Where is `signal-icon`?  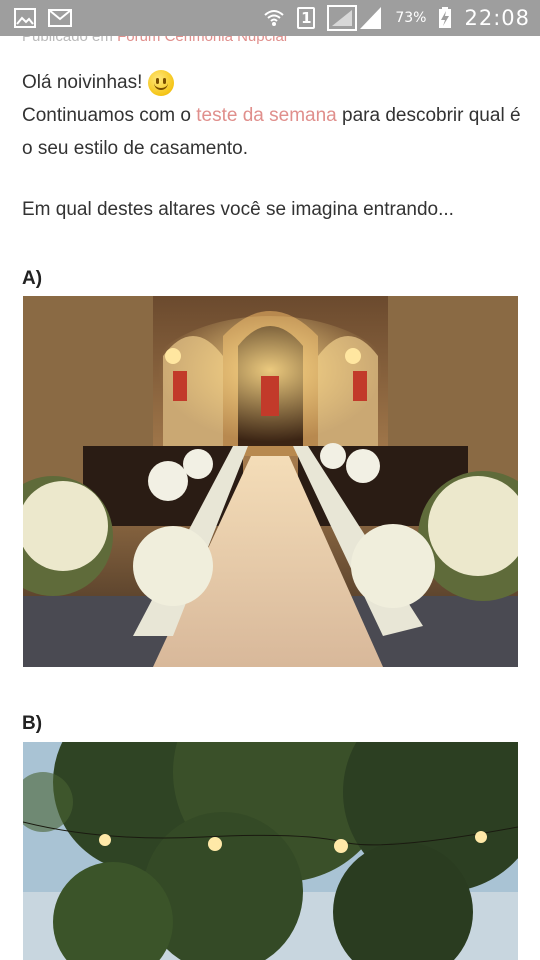 signal-icon is located at coordinates (355, 18).